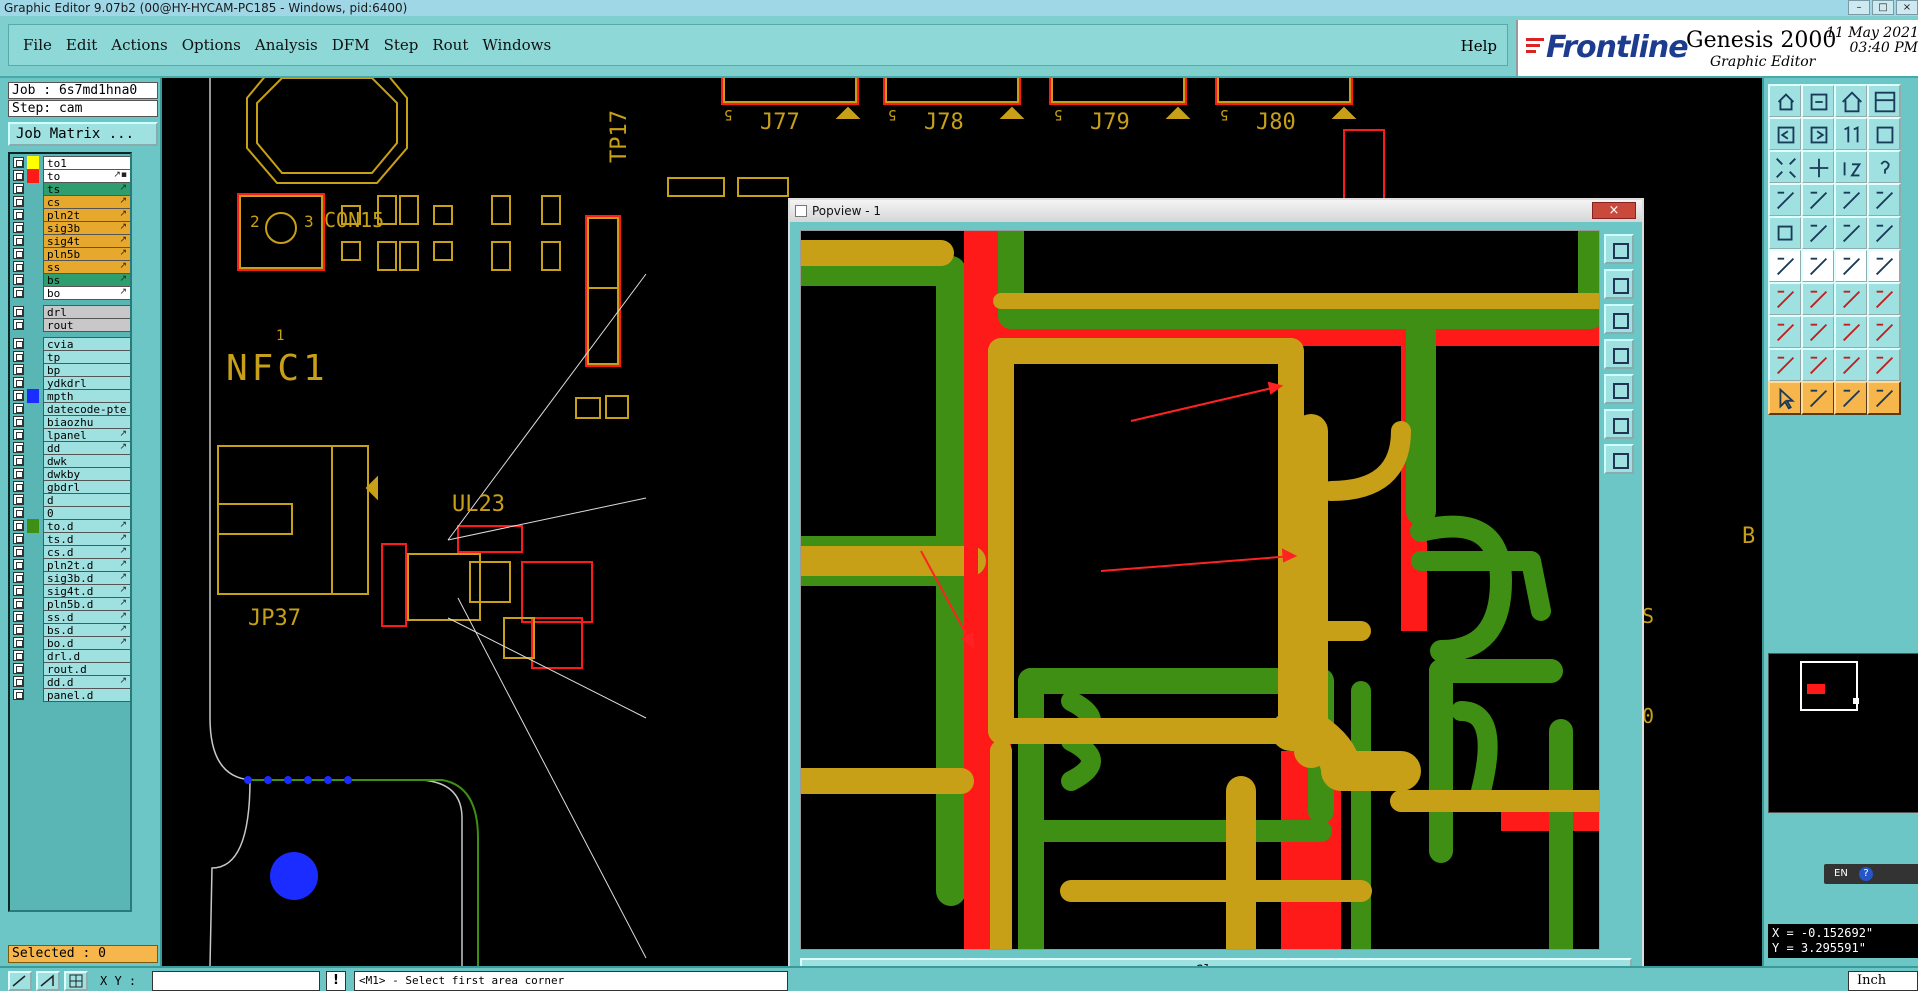 Image resolution: width=1918 pixels, height=991 pixels. What do you see at coordinates (1818, 332) in the screenshot?
I see `measure-icon` at bounding box center [1818, 332].